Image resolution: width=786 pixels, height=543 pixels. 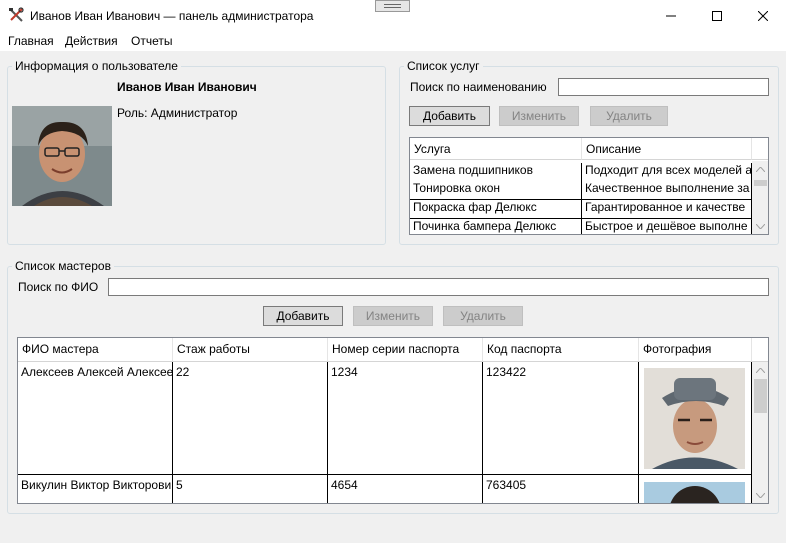 What do you see at coordinates (496, 172) in the screenshot?
I see `services-cell: Замена подшипников` at bounding box center [496, 172].